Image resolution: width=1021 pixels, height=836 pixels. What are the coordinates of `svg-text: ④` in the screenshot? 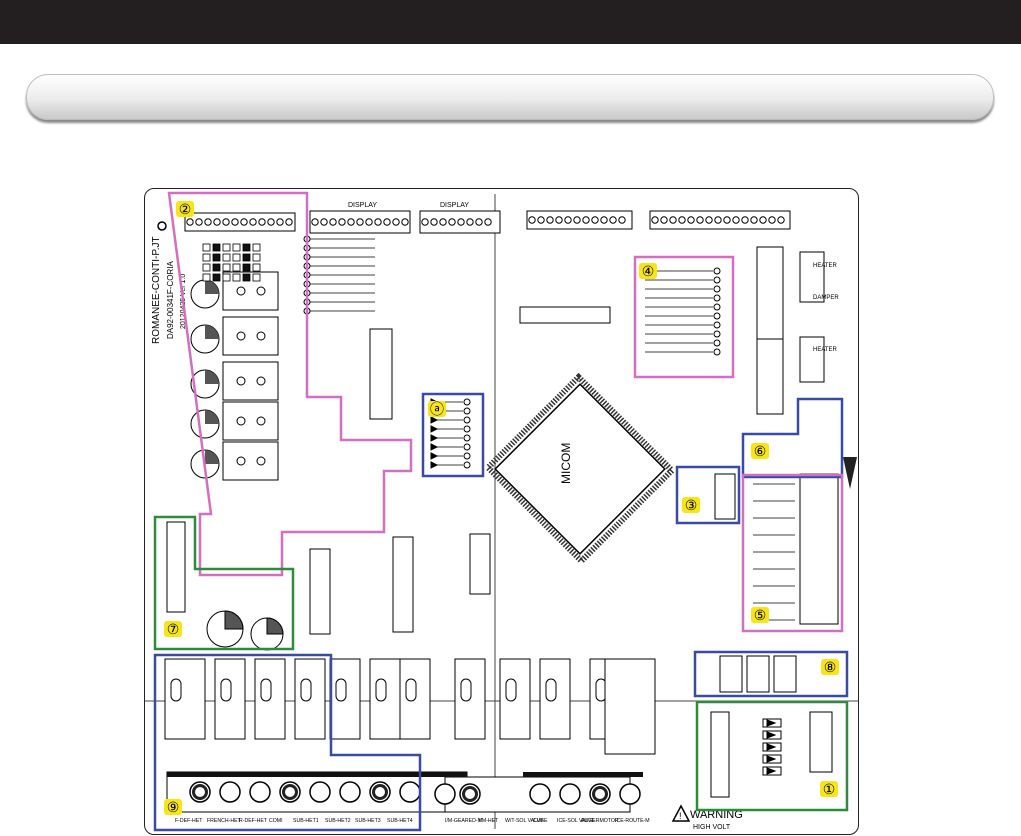 It's located at (648, 271).